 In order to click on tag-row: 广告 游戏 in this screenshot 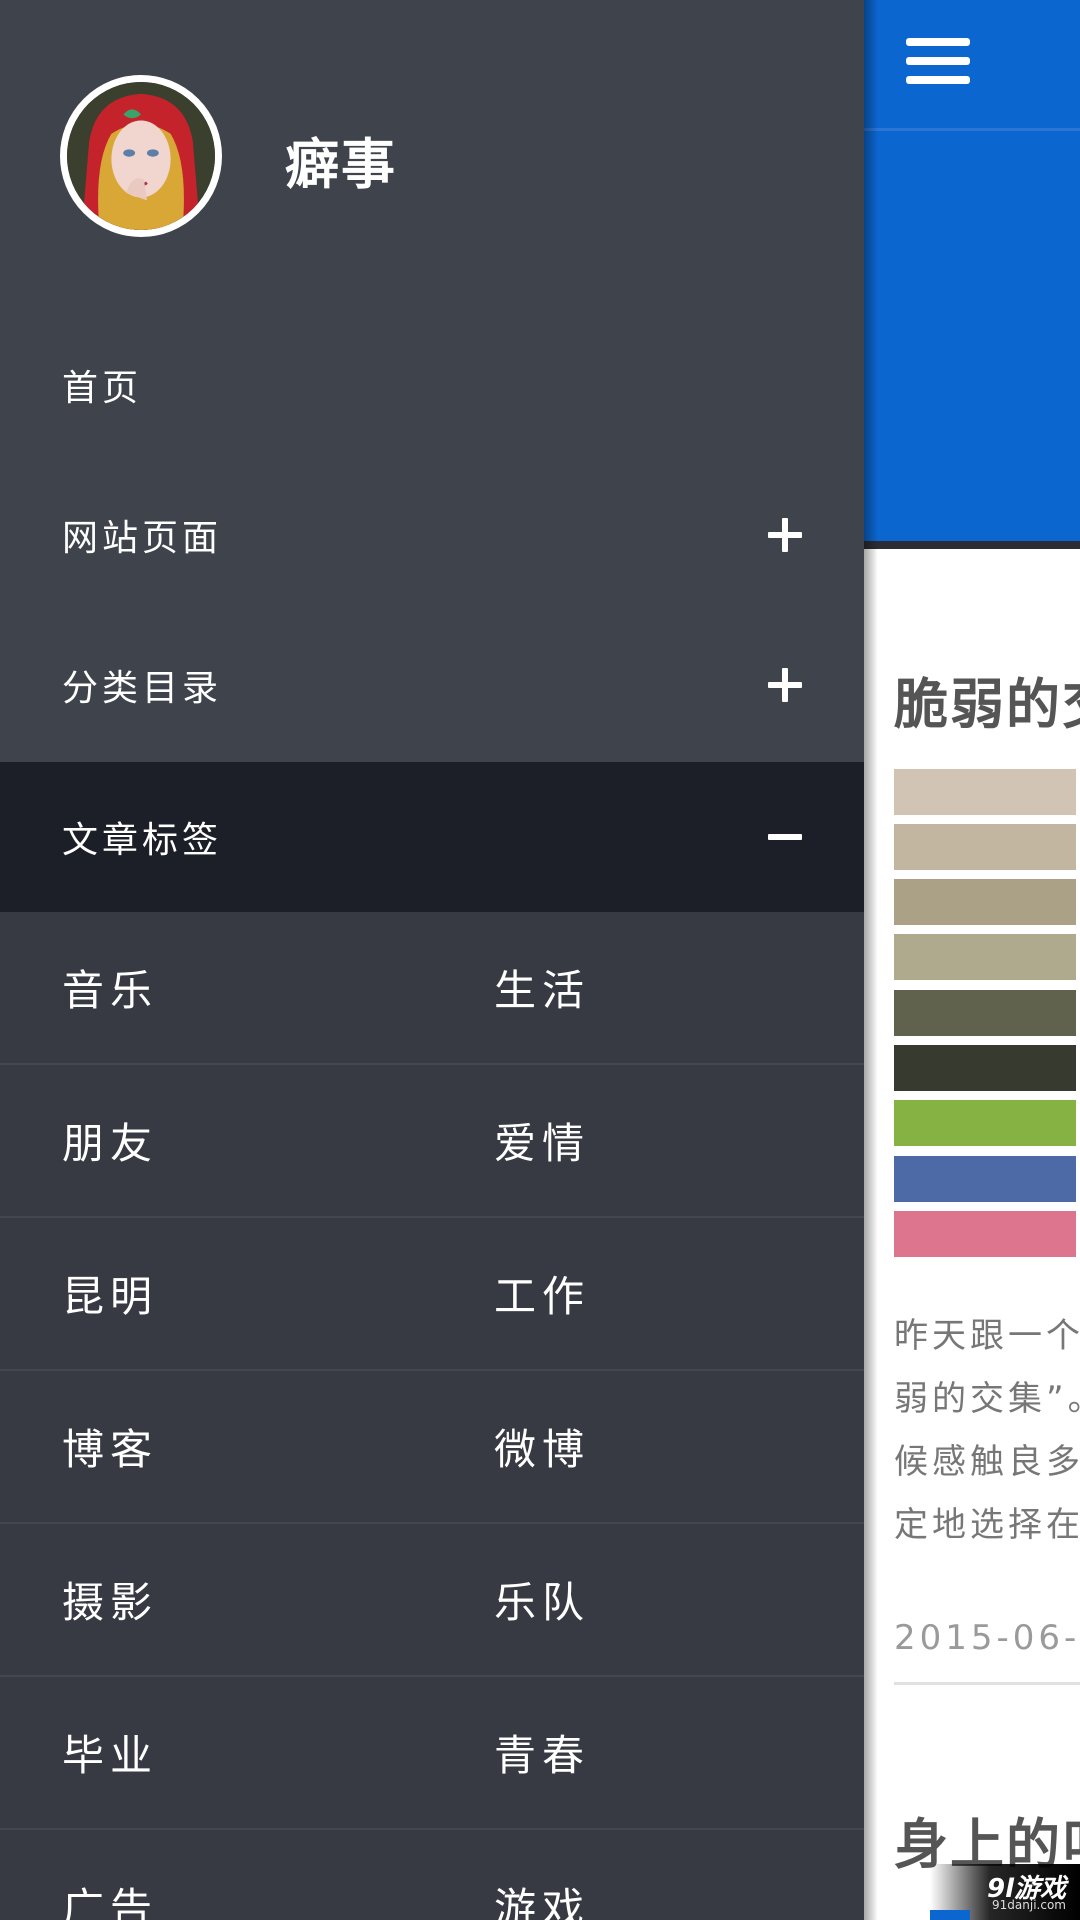, I will do `click(432, 1875)`.